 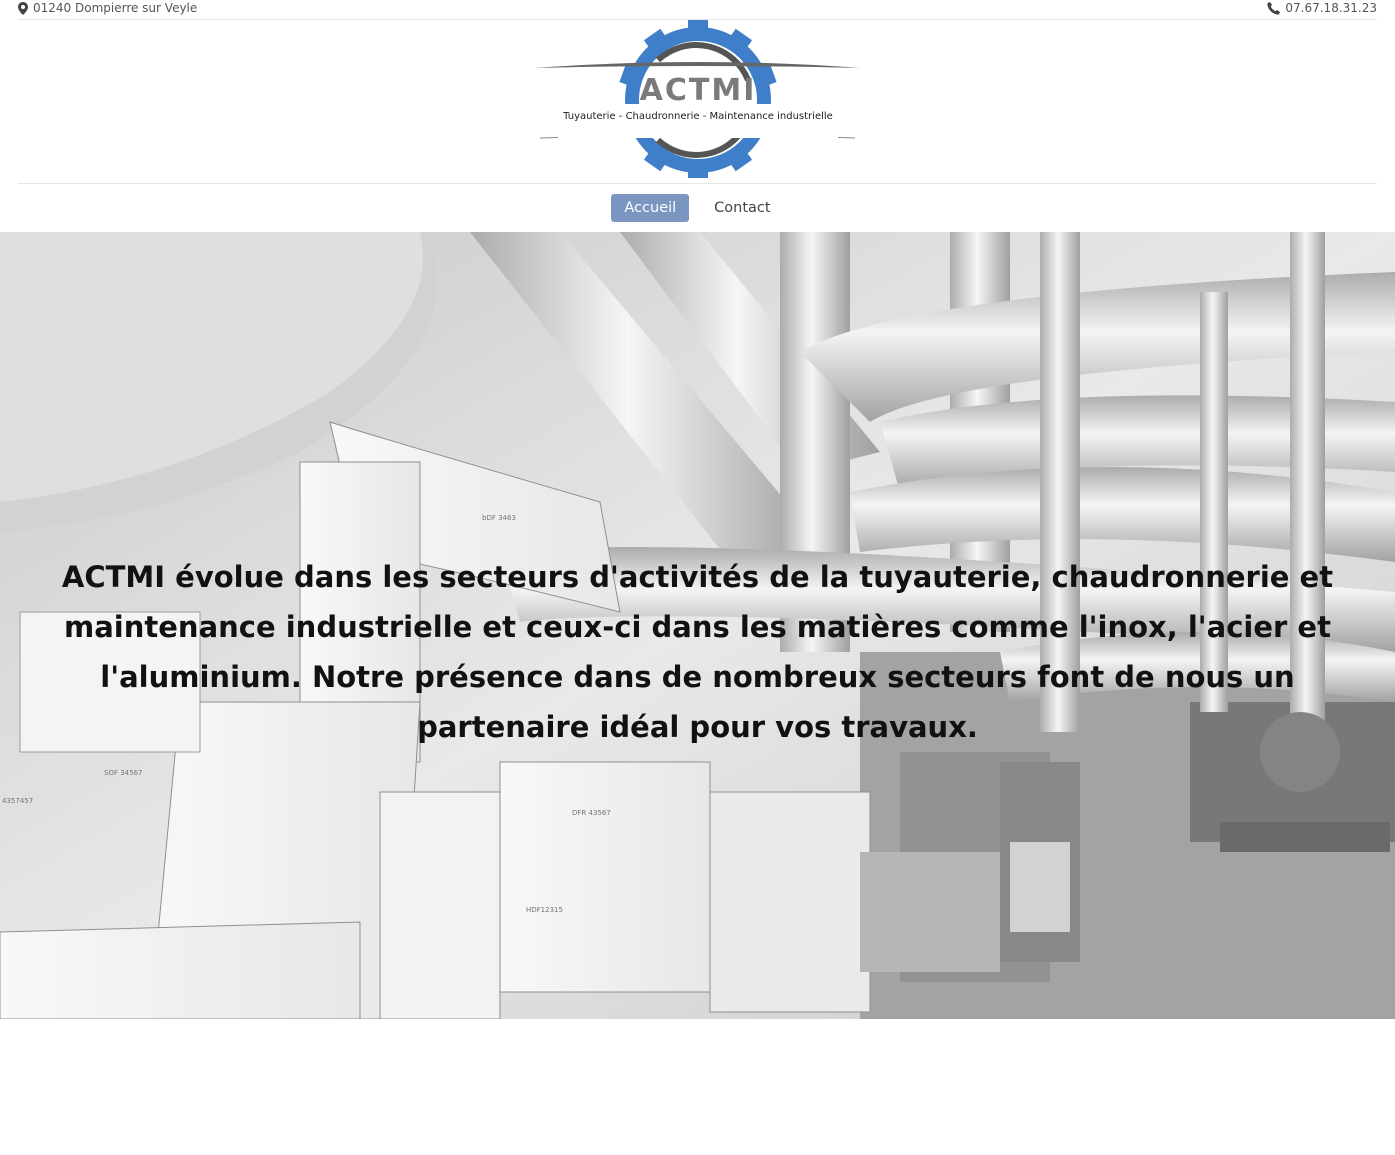 What do you see at coordinates (742, 208) in the screenshot?
I see `nav-item-contact: Contact` at bounding box center [742, 208].